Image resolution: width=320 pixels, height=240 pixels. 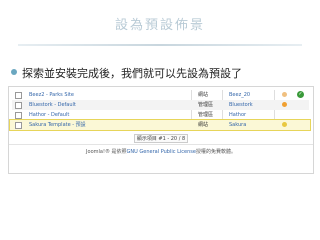 What do you see at coordinates (300, 94) in the screenshot?
I see `default-check-icon: ✓` at bounding box center [300, 94].